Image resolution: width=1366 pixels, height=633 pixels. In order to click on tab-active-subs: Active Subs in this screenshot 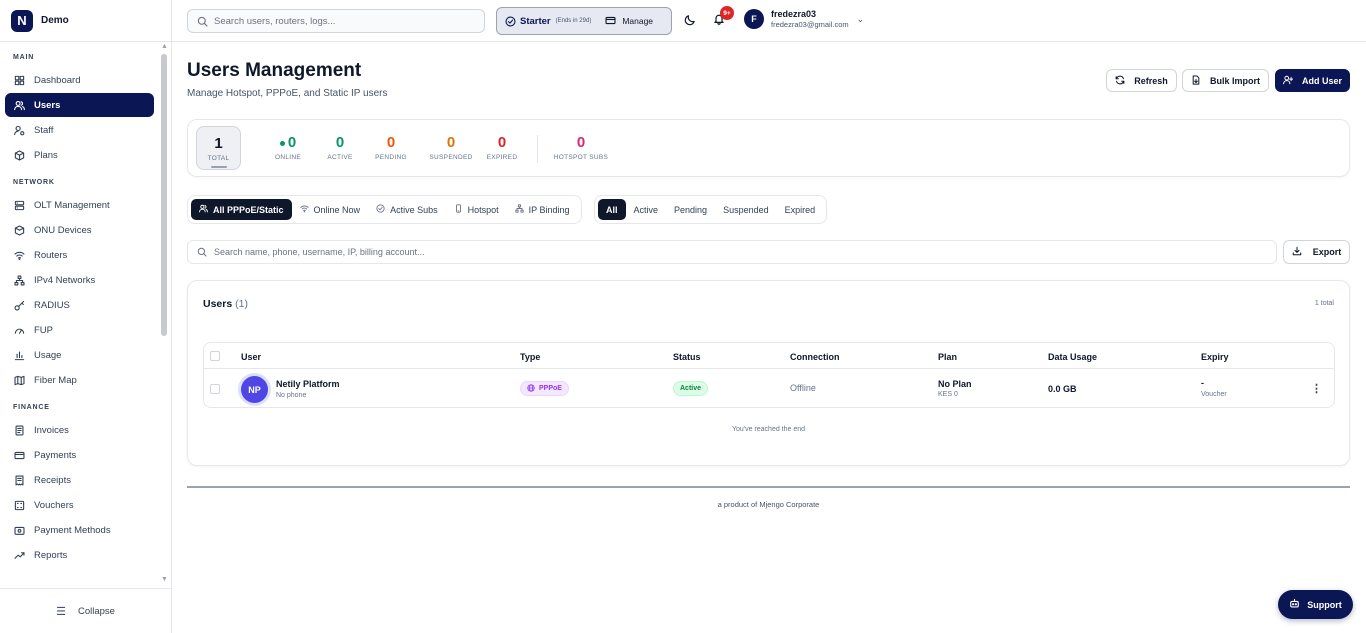, I will do `click(407, 209)`.